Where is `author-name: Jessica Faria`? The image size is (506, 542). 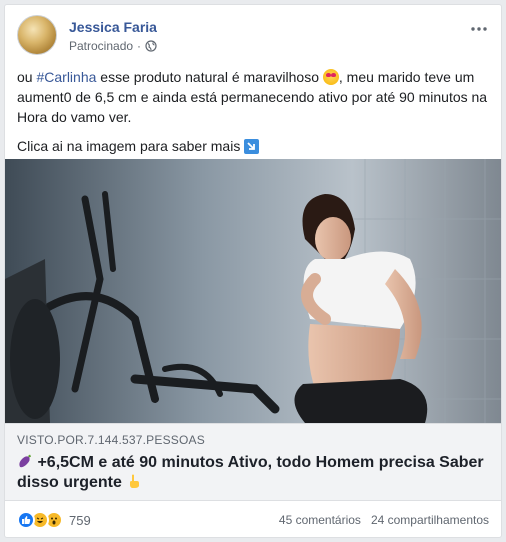
author-name: Jessica Faria is located at coordinates (113, 27).